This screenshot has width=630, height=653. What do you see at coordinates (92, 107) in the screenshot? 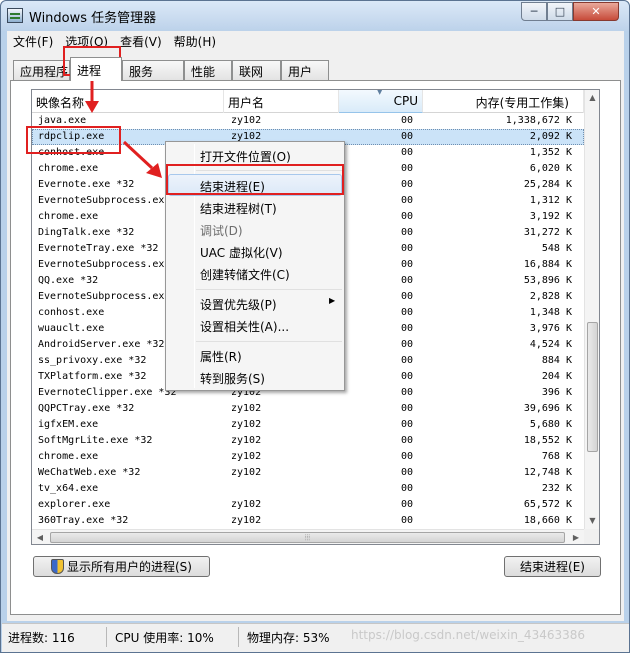
I see `annotation-arrowhead` at bounding box center [92, 107].